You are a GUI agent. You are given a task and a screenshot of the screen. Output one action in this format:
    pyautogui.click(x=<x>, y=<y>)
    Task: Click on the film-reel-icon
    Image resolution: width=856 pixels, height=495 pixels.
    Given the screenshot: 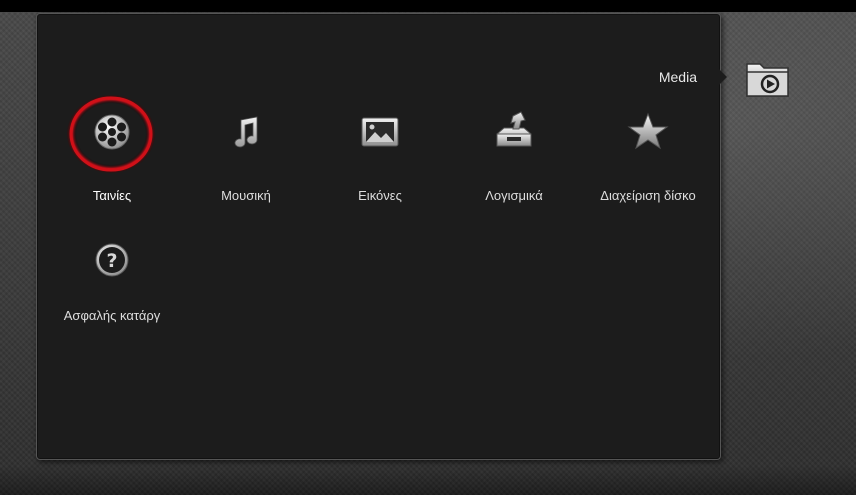 What is the action you would take?
    pyautogui.click(x=112, y=147)
    